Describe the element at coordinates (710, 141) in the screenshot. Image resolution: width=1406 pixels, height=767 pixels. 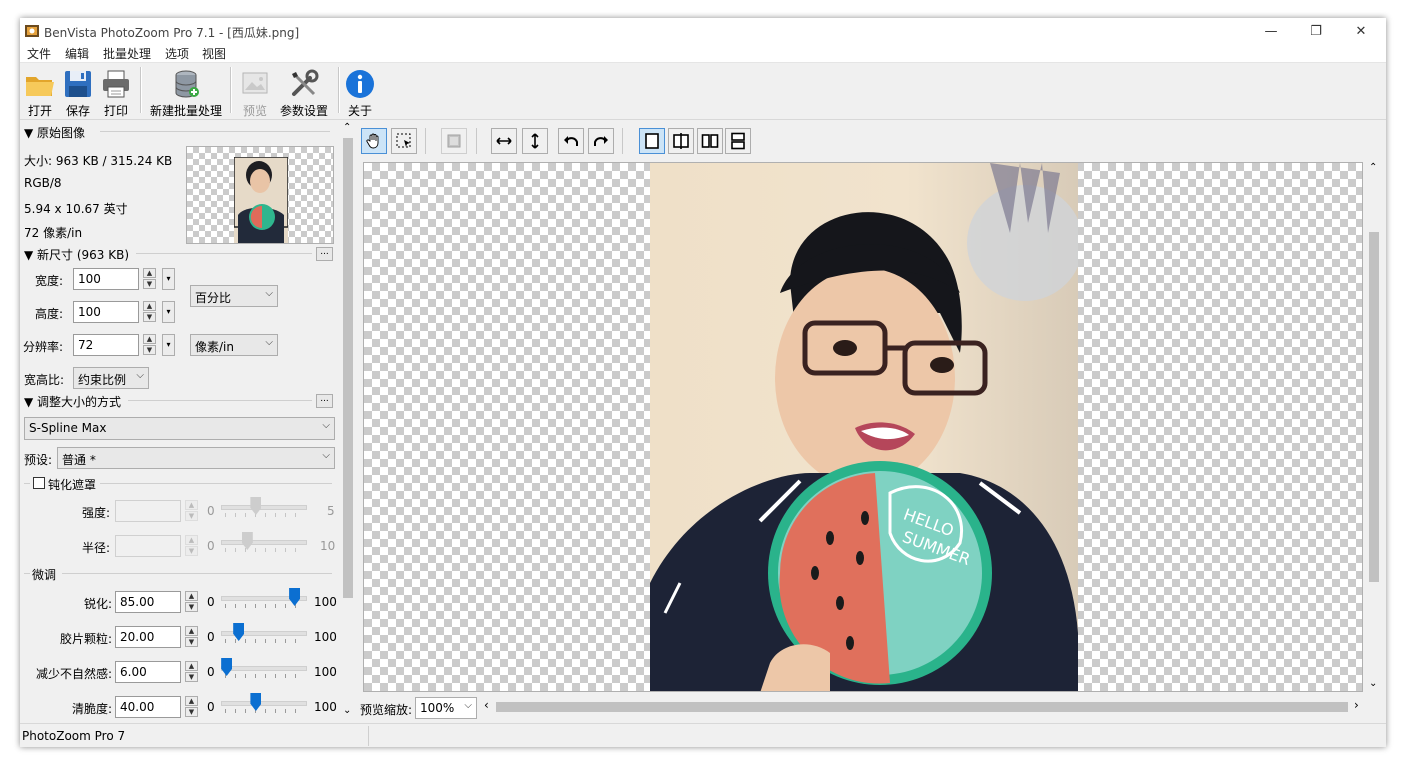
I see `side-by-side-button` at that location.